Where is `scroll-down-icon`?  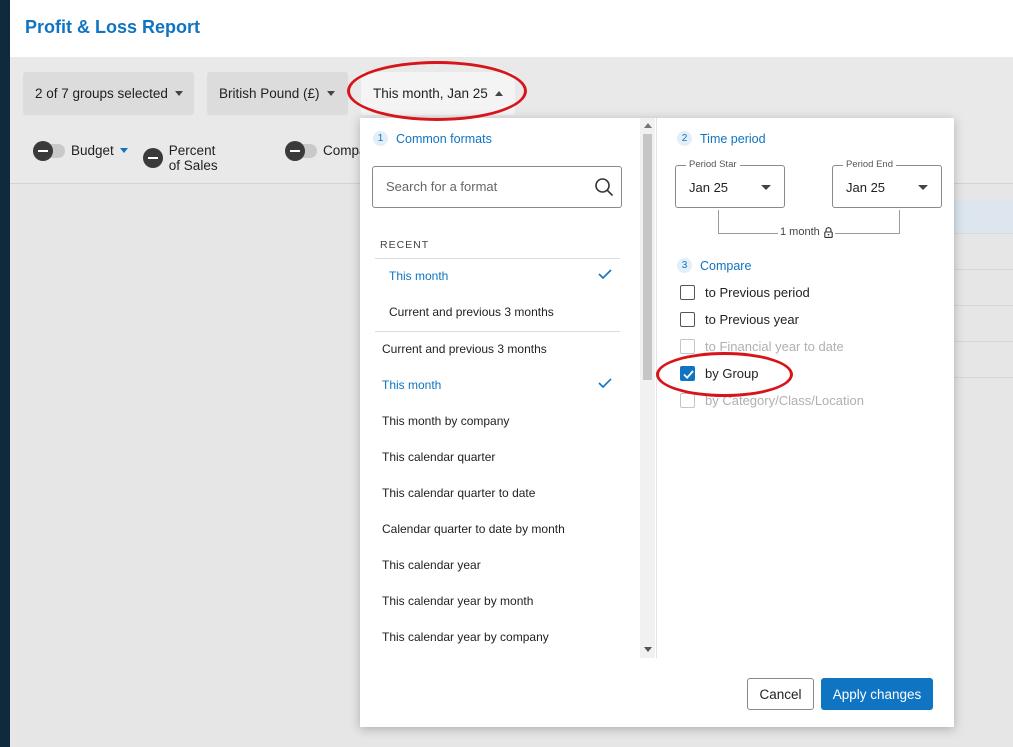
scroll-down-icon is located at coordinates (648, 649).